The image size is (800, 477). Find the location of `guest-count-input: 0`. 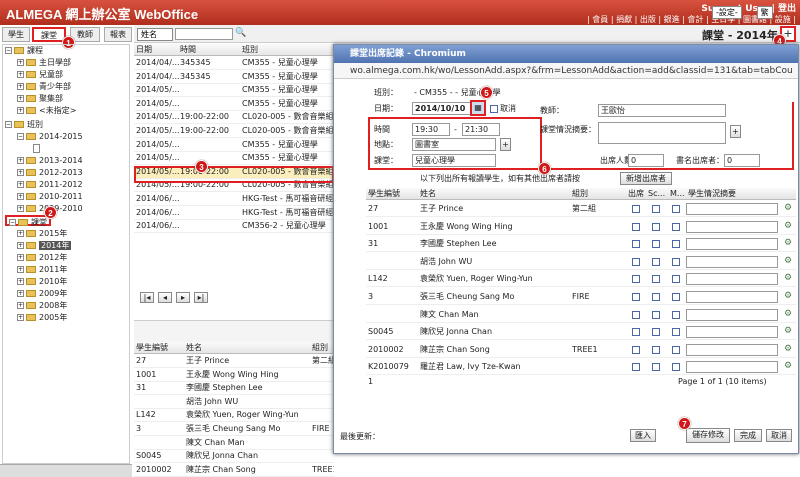

guest-count-input: 0 is located at coordinates (742, 160).